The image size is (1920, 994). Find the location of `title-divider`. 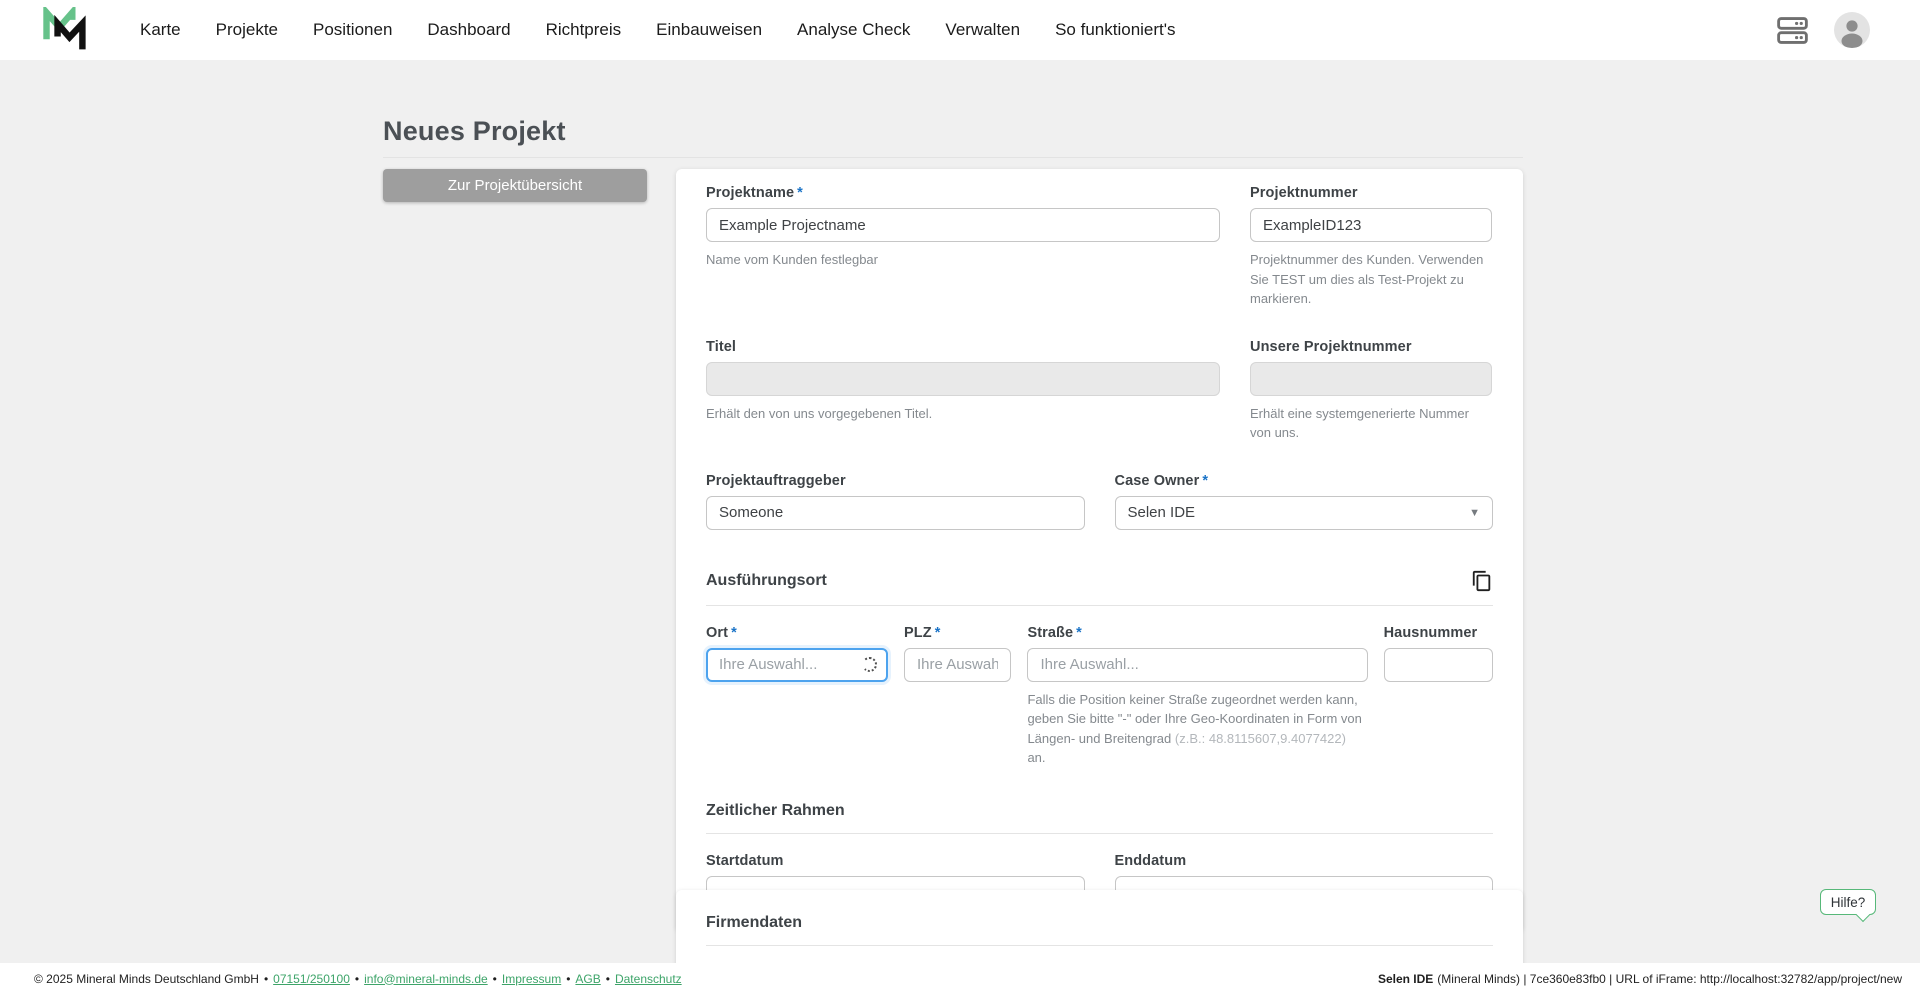

title-divider is located at coordinates (953, 157).